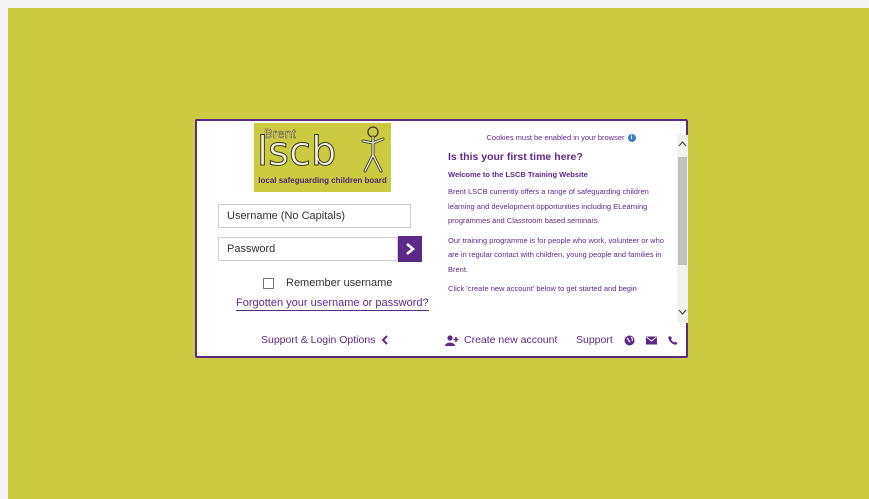 The width and height of the screenshot is (869, 499). I want to click on remember-label: Remember username, so click(339, 283).